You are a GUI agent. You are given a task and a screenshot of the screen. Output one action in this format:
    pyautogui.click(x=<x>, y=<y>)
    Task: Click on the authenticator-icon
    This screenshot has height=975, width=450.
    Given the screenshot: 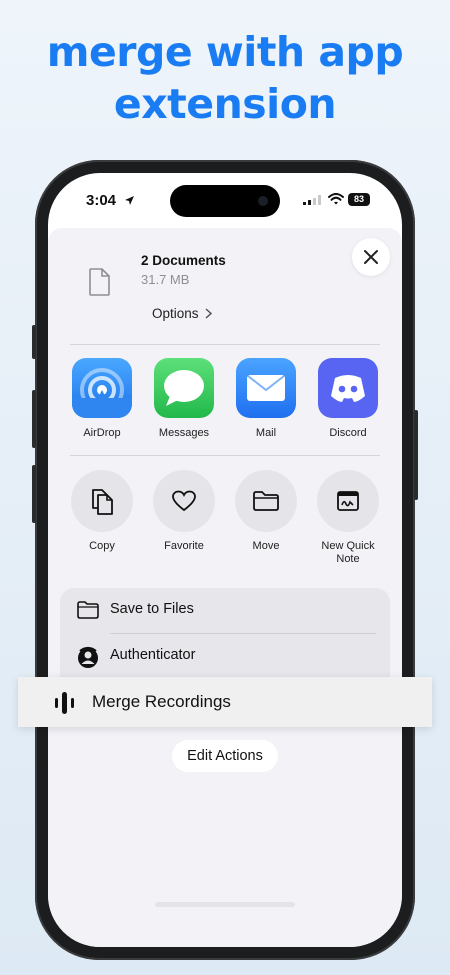 What is the action you would take?
    pyautogui.click(x=88, y=657)
    